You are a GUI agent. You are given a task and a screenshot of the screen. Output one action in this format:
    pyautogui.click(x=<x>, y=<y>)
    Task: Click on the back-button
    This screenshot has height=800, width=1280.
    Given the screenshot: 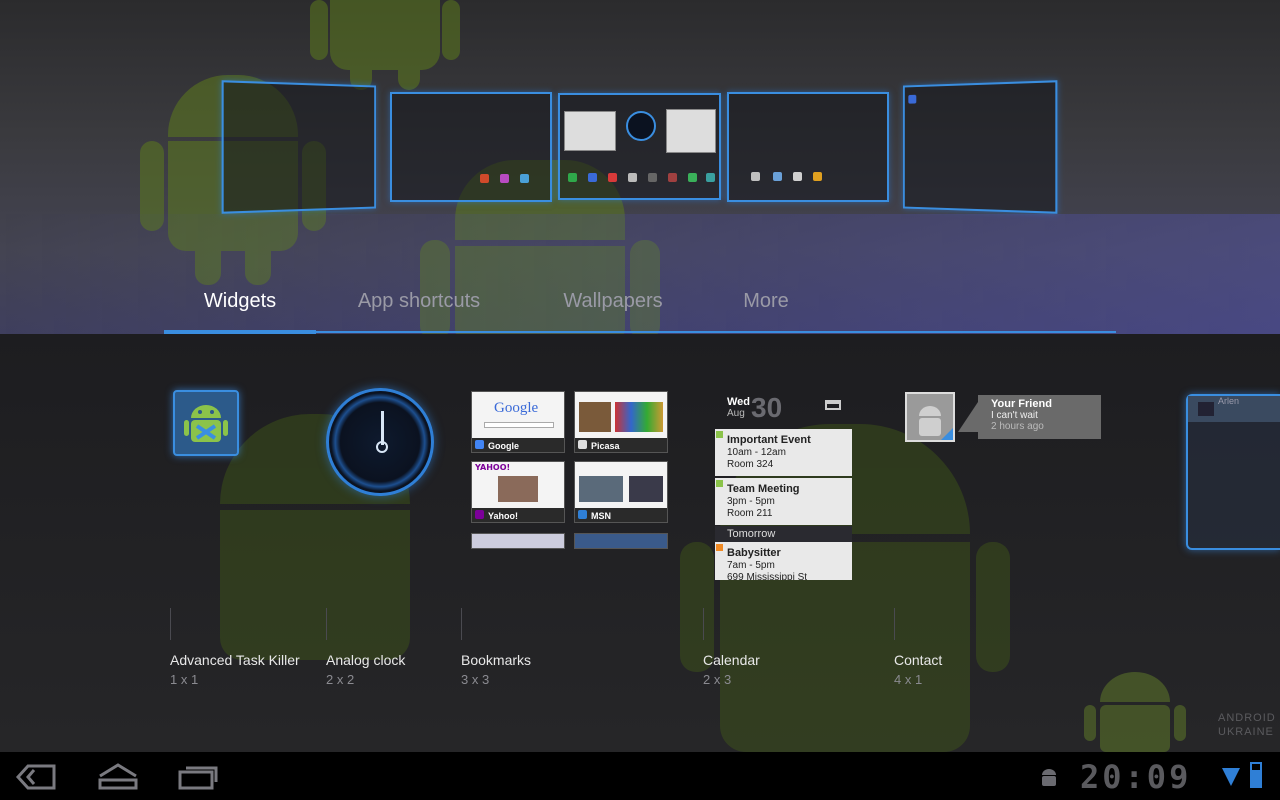 What is the action you would take?
    pyautogui.click(x=36, y=777)
    